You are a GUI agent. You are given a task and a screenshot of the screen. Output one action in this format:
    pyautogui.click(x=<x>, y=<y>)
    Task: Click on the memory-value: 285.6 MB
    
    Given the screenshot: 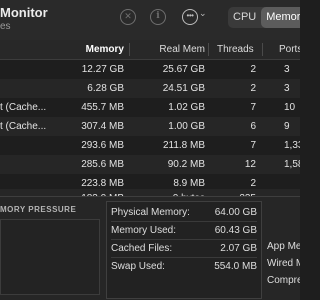 What is the action you would take?
    pyautogui.click(x=102, y=164)
    